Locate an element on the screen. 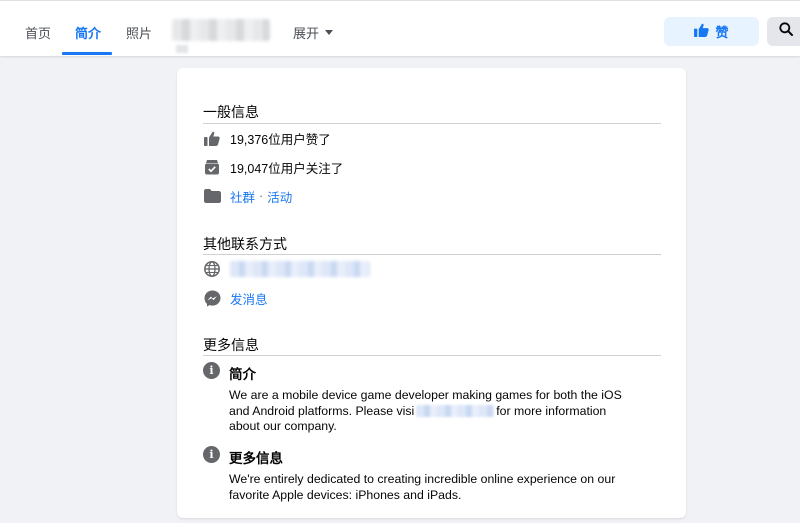 This screenshot has height=523, width=800. follow-check-icon is located at coordinates (212, 167).